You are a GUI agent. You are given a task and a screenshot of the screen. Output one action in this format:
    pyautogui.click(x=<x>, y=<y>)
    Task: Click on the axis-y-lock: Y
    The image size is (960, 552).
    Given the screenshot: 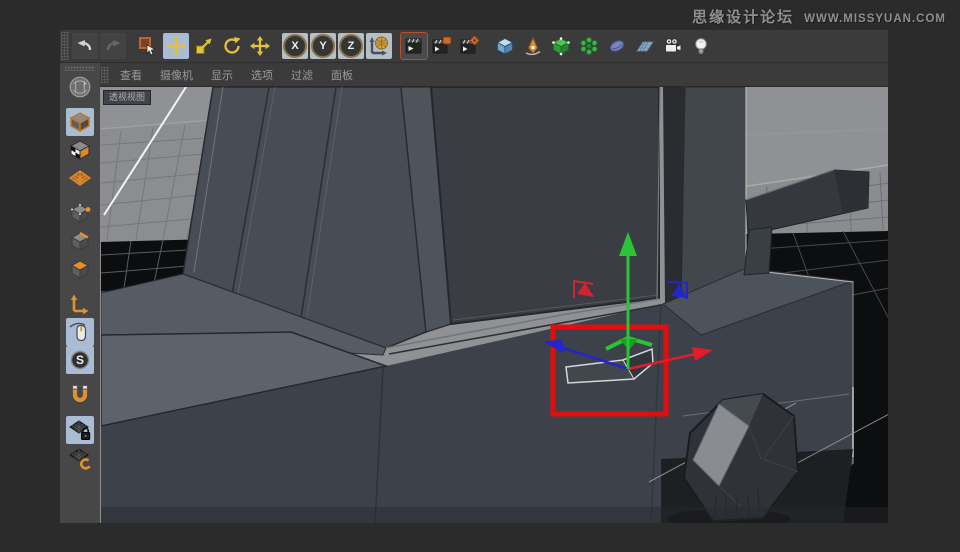 What is the action you would take?
    pyautogui.click(x=323, y=46)
    